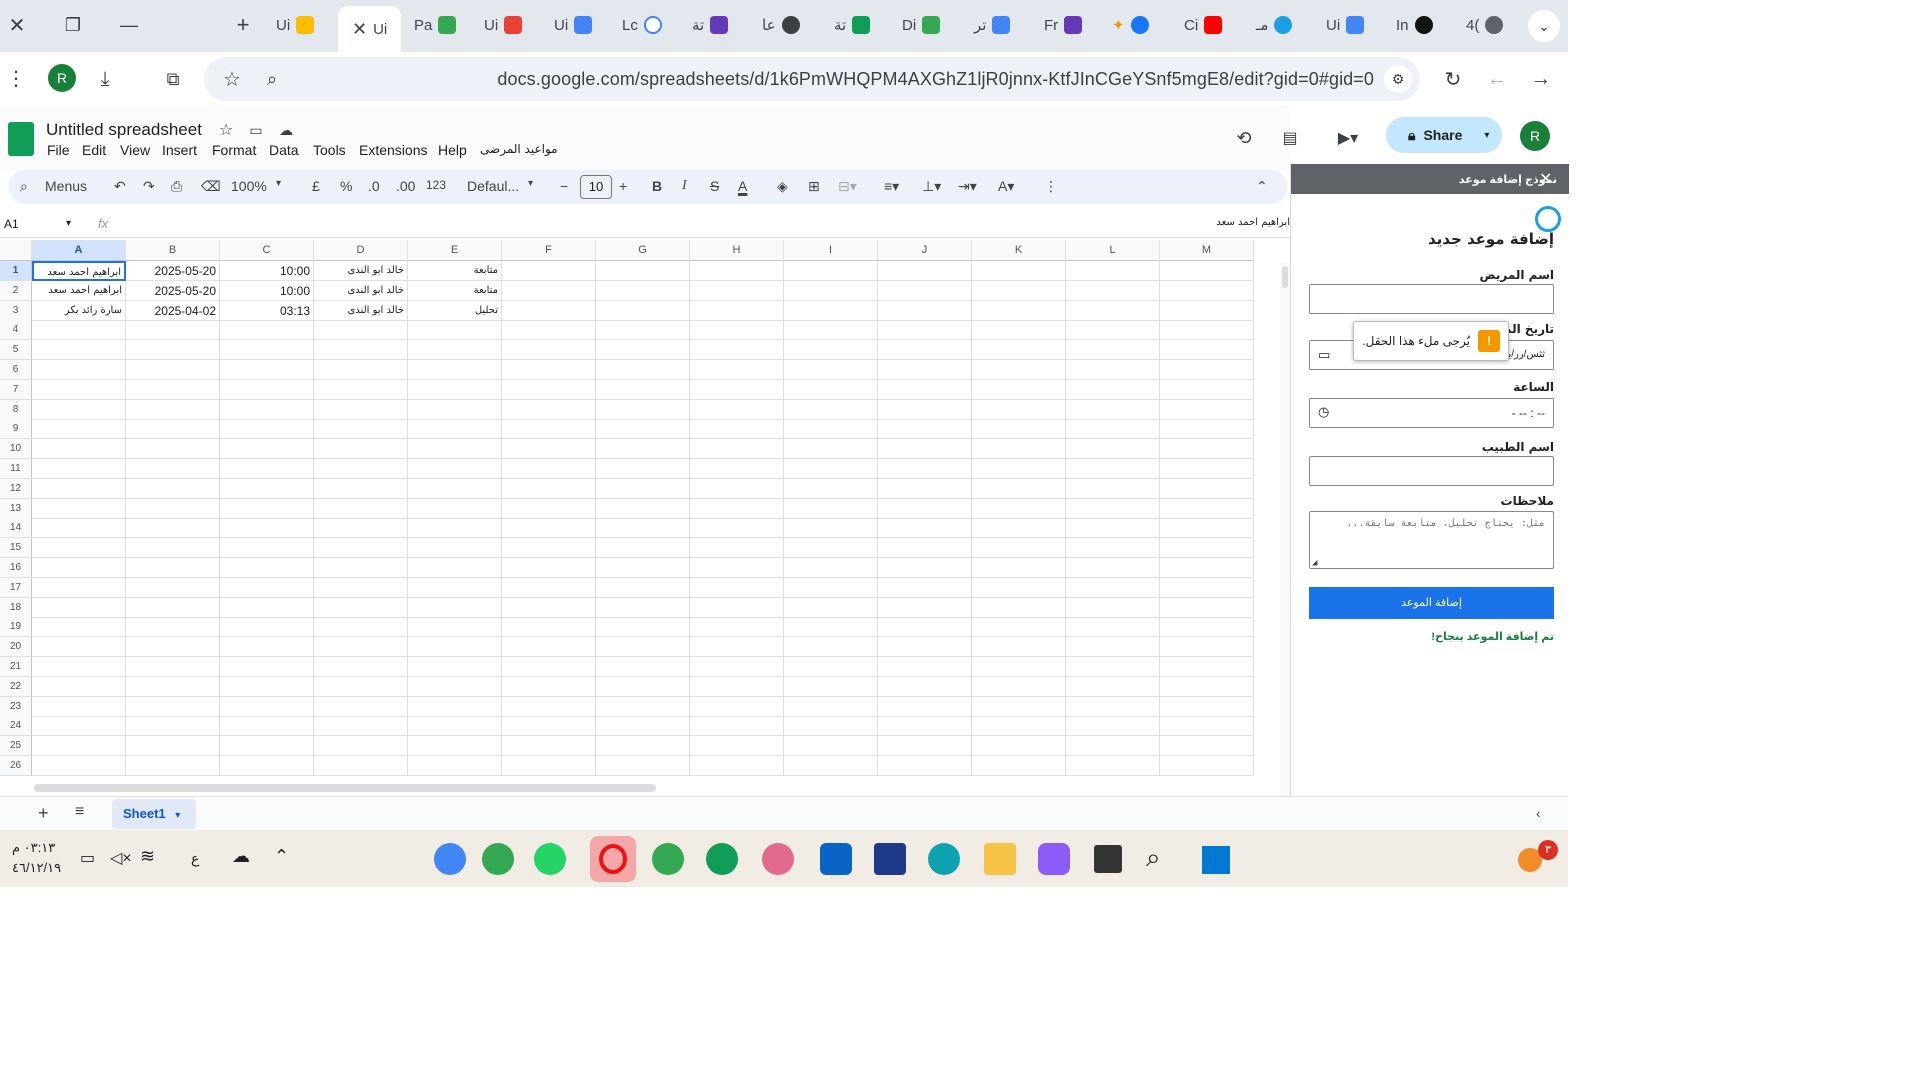  What do you see at coordinates (316, 186) in the screenshot?
I see `currency-format: £` at bounding box center [316, 186].